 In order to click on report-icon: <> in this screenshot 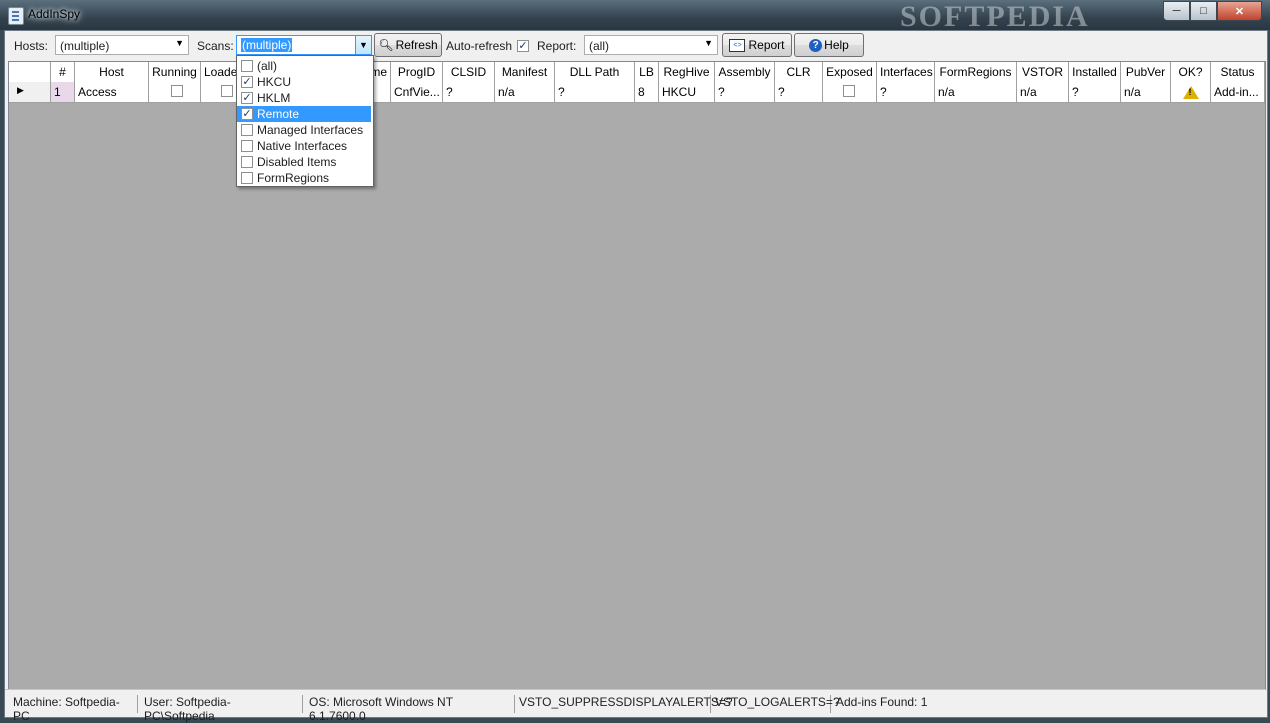, I will do `click(737, 45)`.